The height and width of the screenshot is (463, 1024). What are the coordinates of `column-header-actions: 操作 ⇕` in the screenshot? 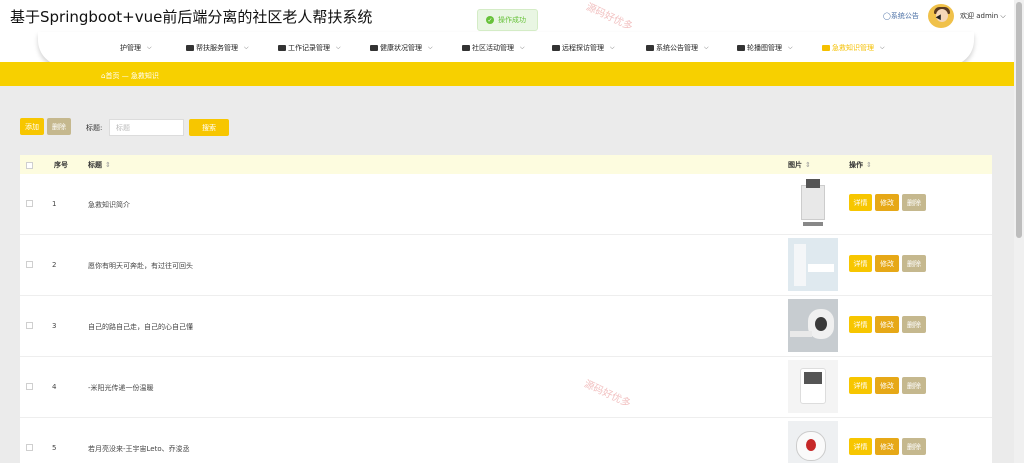 It's located at (860, 165).